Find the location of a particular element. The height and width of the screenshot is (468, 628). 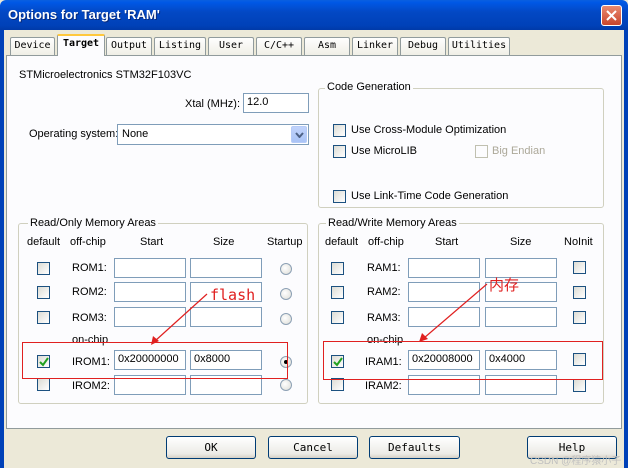

ram-arrow-icon is located at coordinates (453, 312).